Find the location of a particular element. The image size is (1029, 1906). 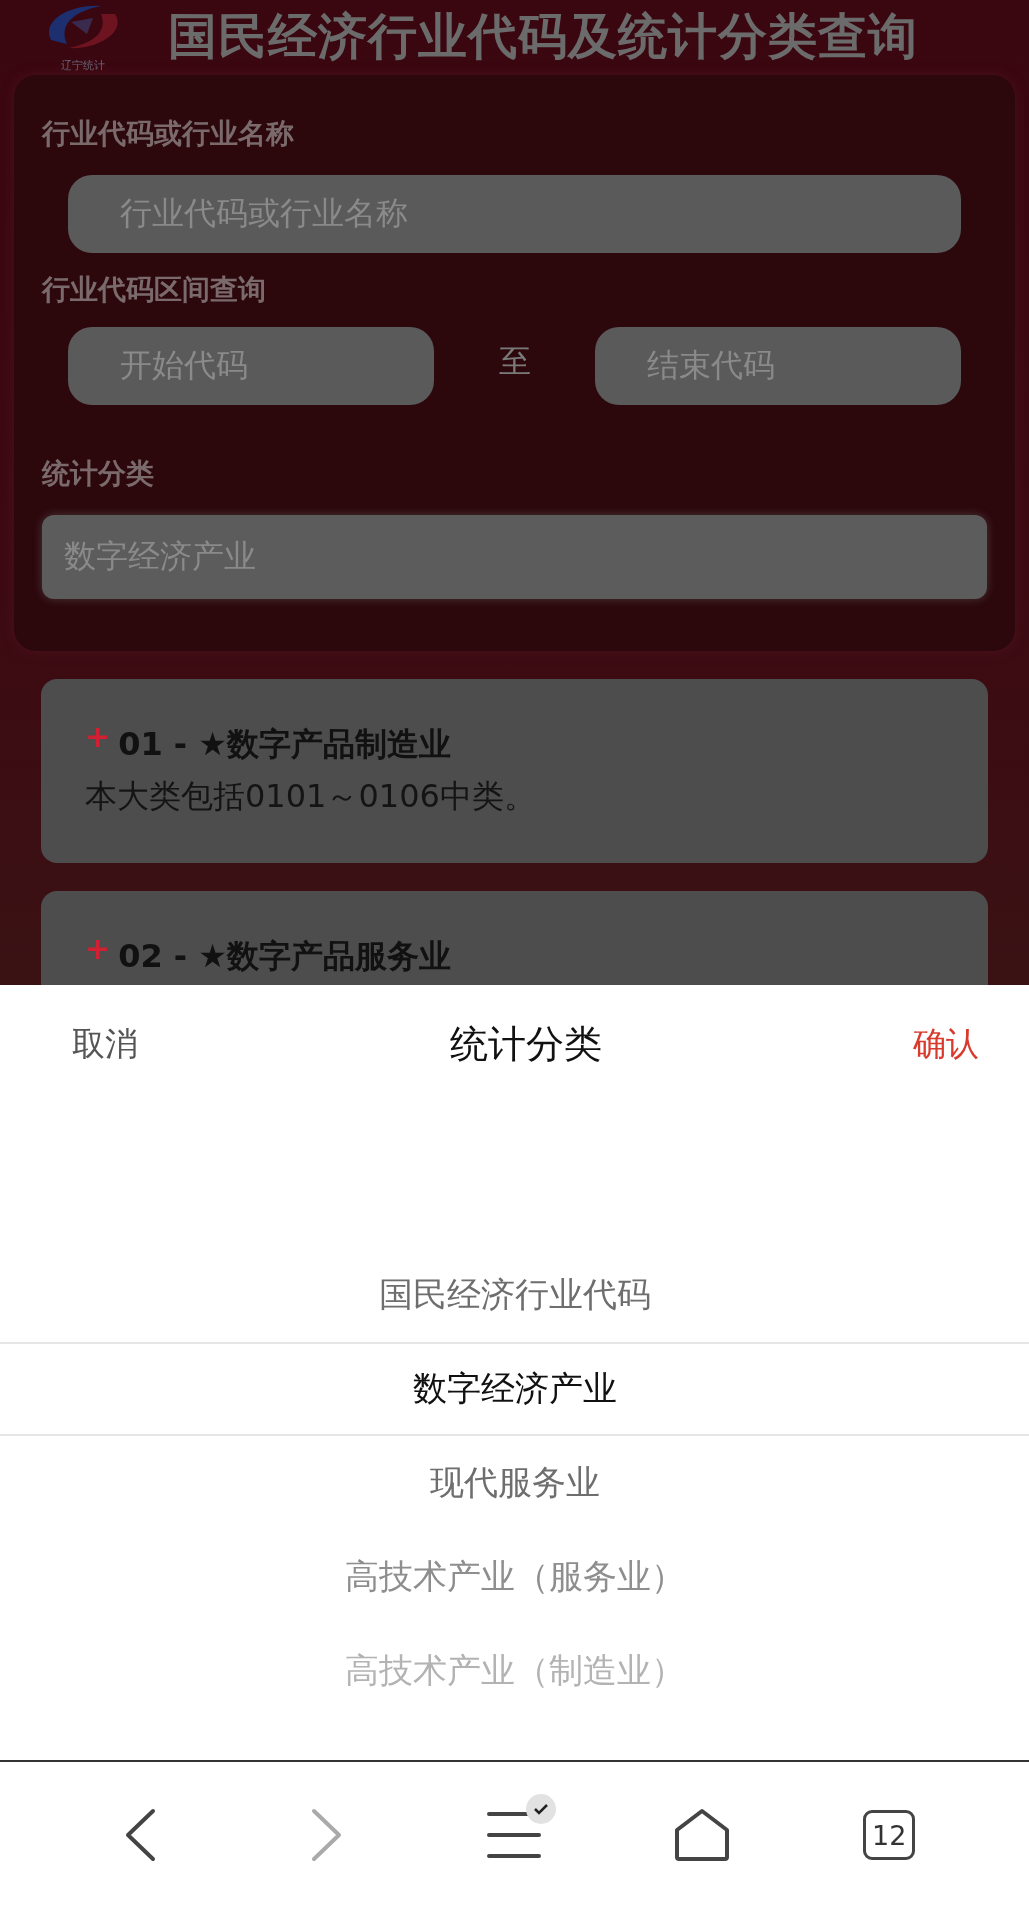

range-separator: 至 is located at coordinates (514, 361).